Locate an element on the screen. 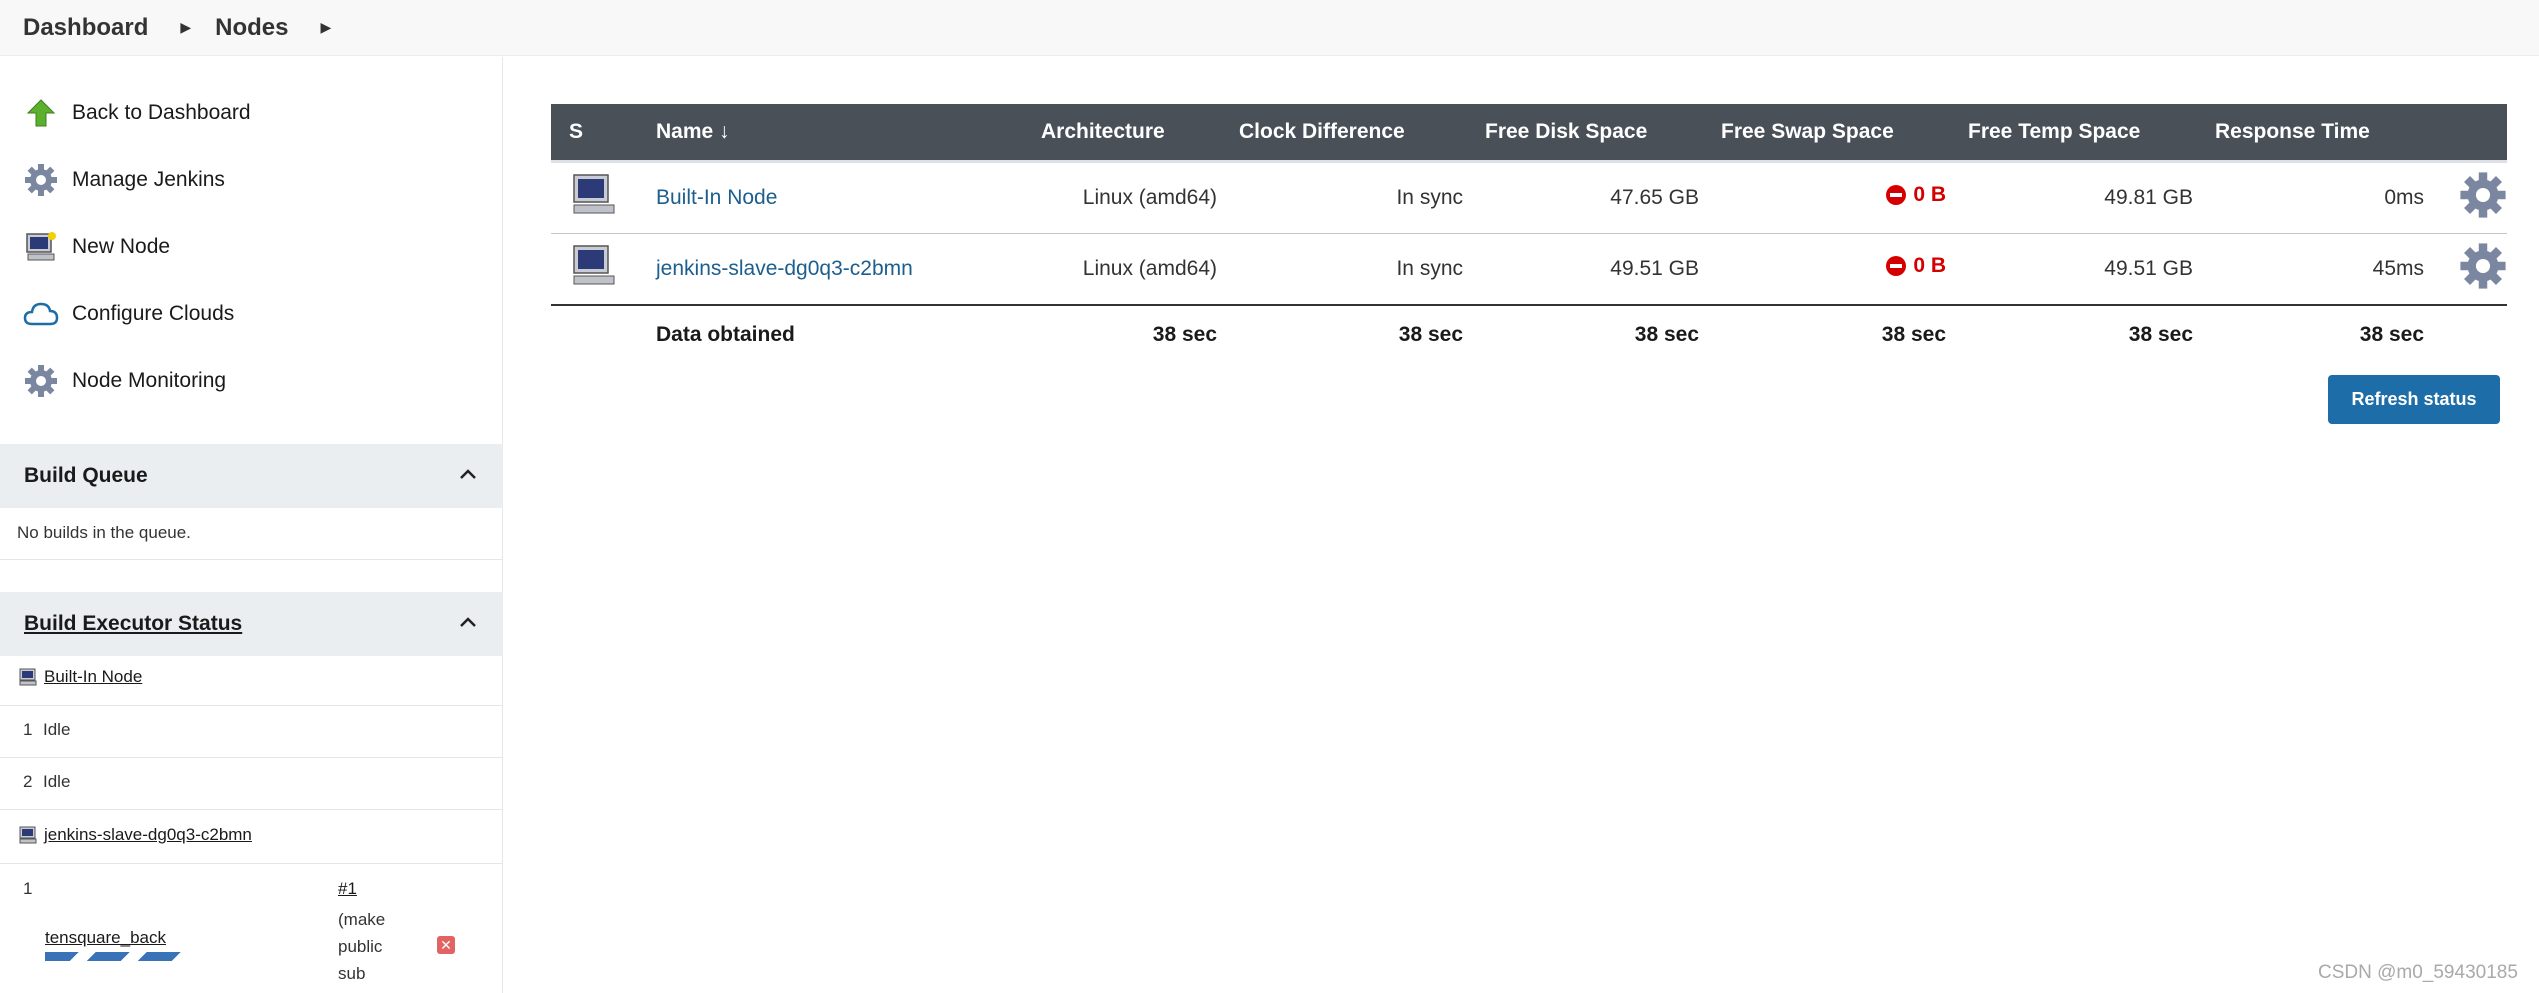 The width and height of the screenshot is (2539, 993). up-arrow-icon is located at coordinates (41, 113).